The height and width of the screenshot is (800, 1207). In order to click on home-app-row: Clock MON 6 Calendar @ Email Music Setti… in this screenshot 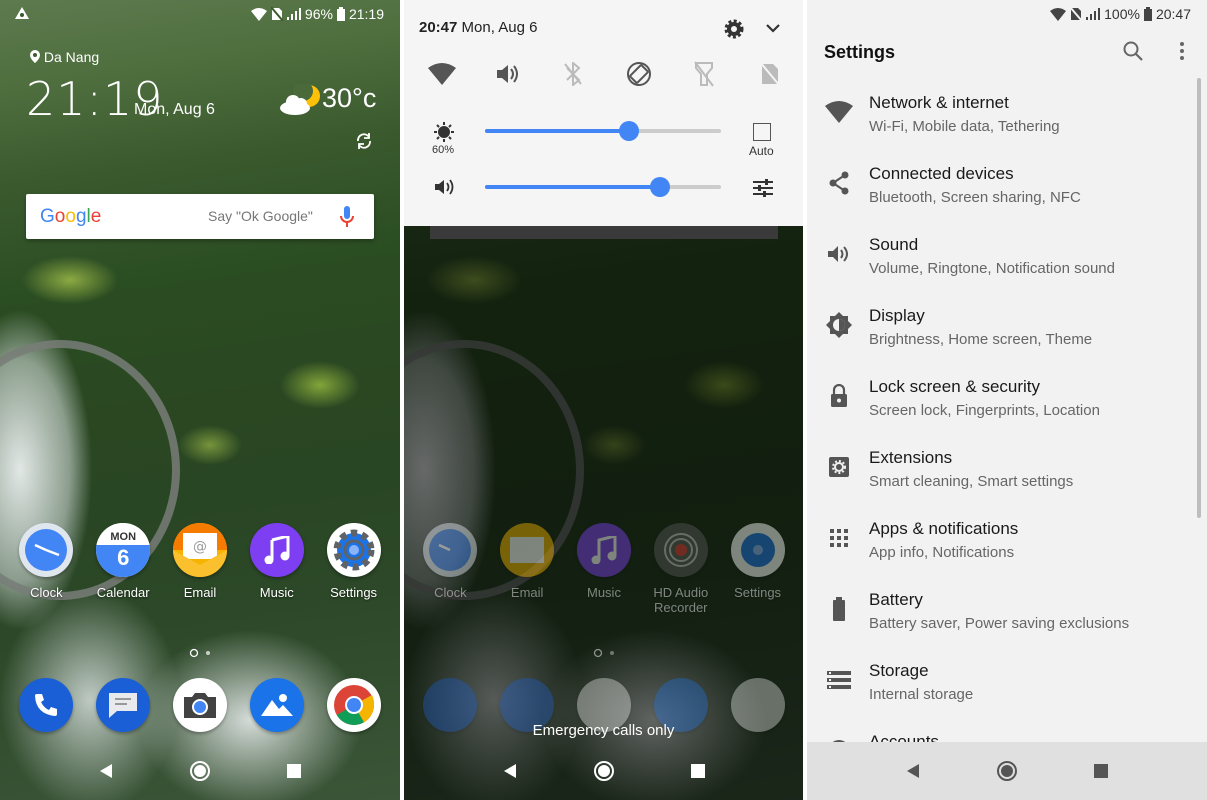, I will do `click(200, 561)`.